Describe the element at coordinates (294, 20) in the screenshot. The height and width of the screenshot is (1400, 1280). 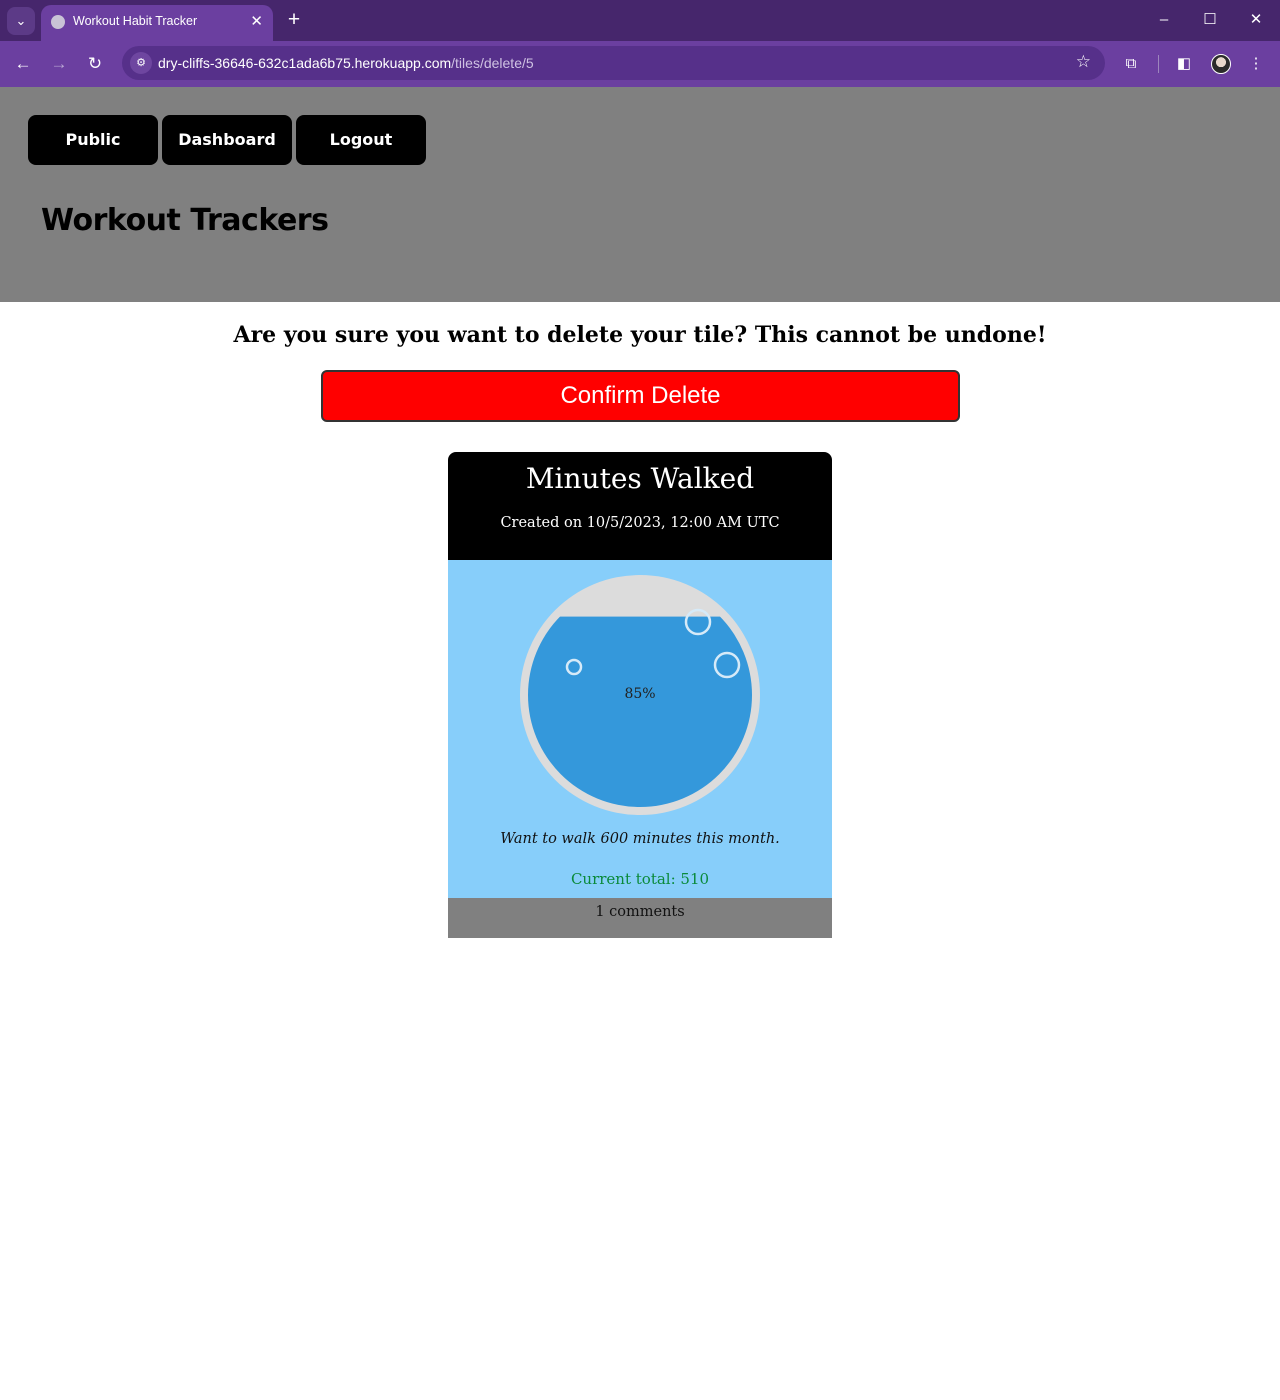
I see `new-tab-icon: +` at that location.